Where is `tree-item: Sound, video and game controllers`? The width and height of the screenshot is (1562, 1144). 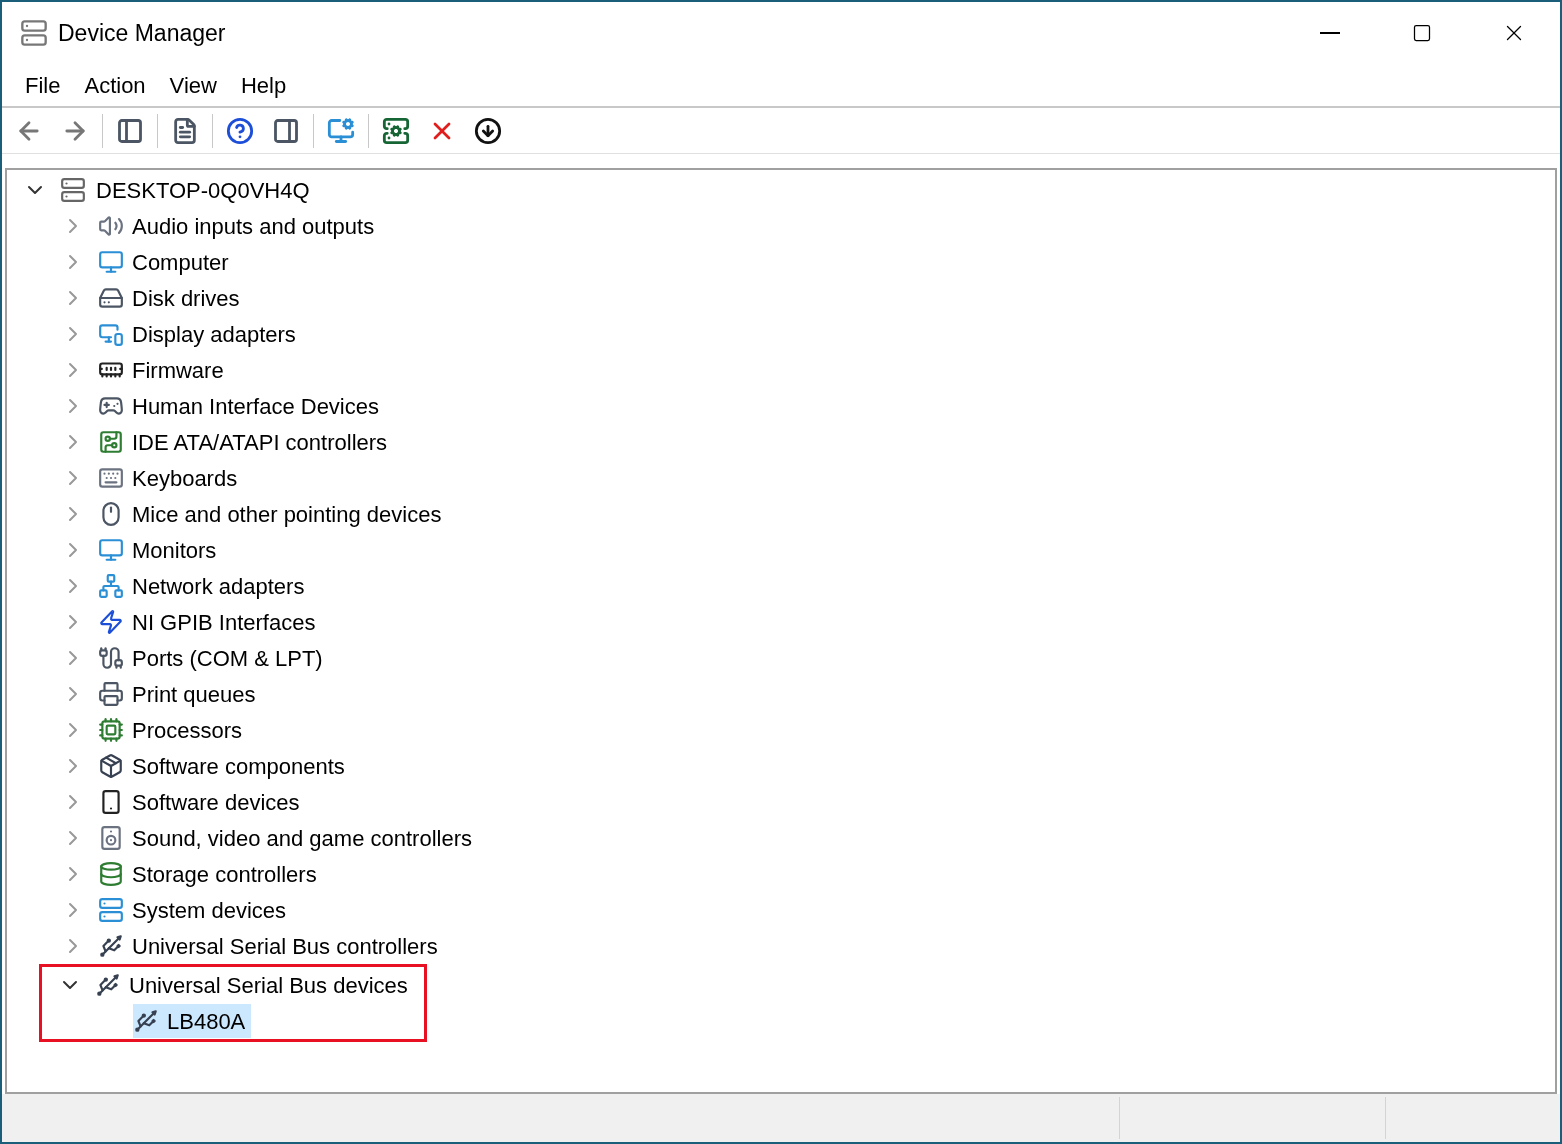
tree-item: Sound, video and game controllers is located at coordinates (288, 838).